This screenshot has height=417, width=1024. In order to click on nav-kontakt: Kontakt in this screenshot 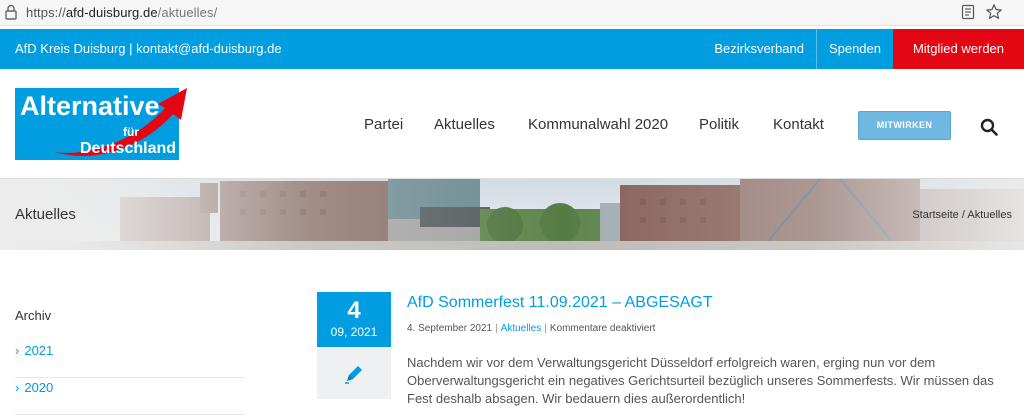, I will do `click(798, 124)`.